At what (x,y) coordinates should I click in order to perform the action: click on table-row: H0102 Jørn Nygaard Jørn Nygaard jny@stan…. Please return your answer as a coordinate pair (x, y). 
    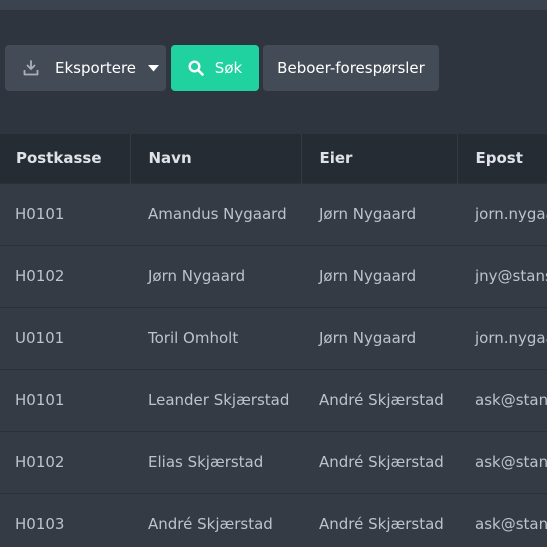
    Looking at the image, I should click on (273, 275).